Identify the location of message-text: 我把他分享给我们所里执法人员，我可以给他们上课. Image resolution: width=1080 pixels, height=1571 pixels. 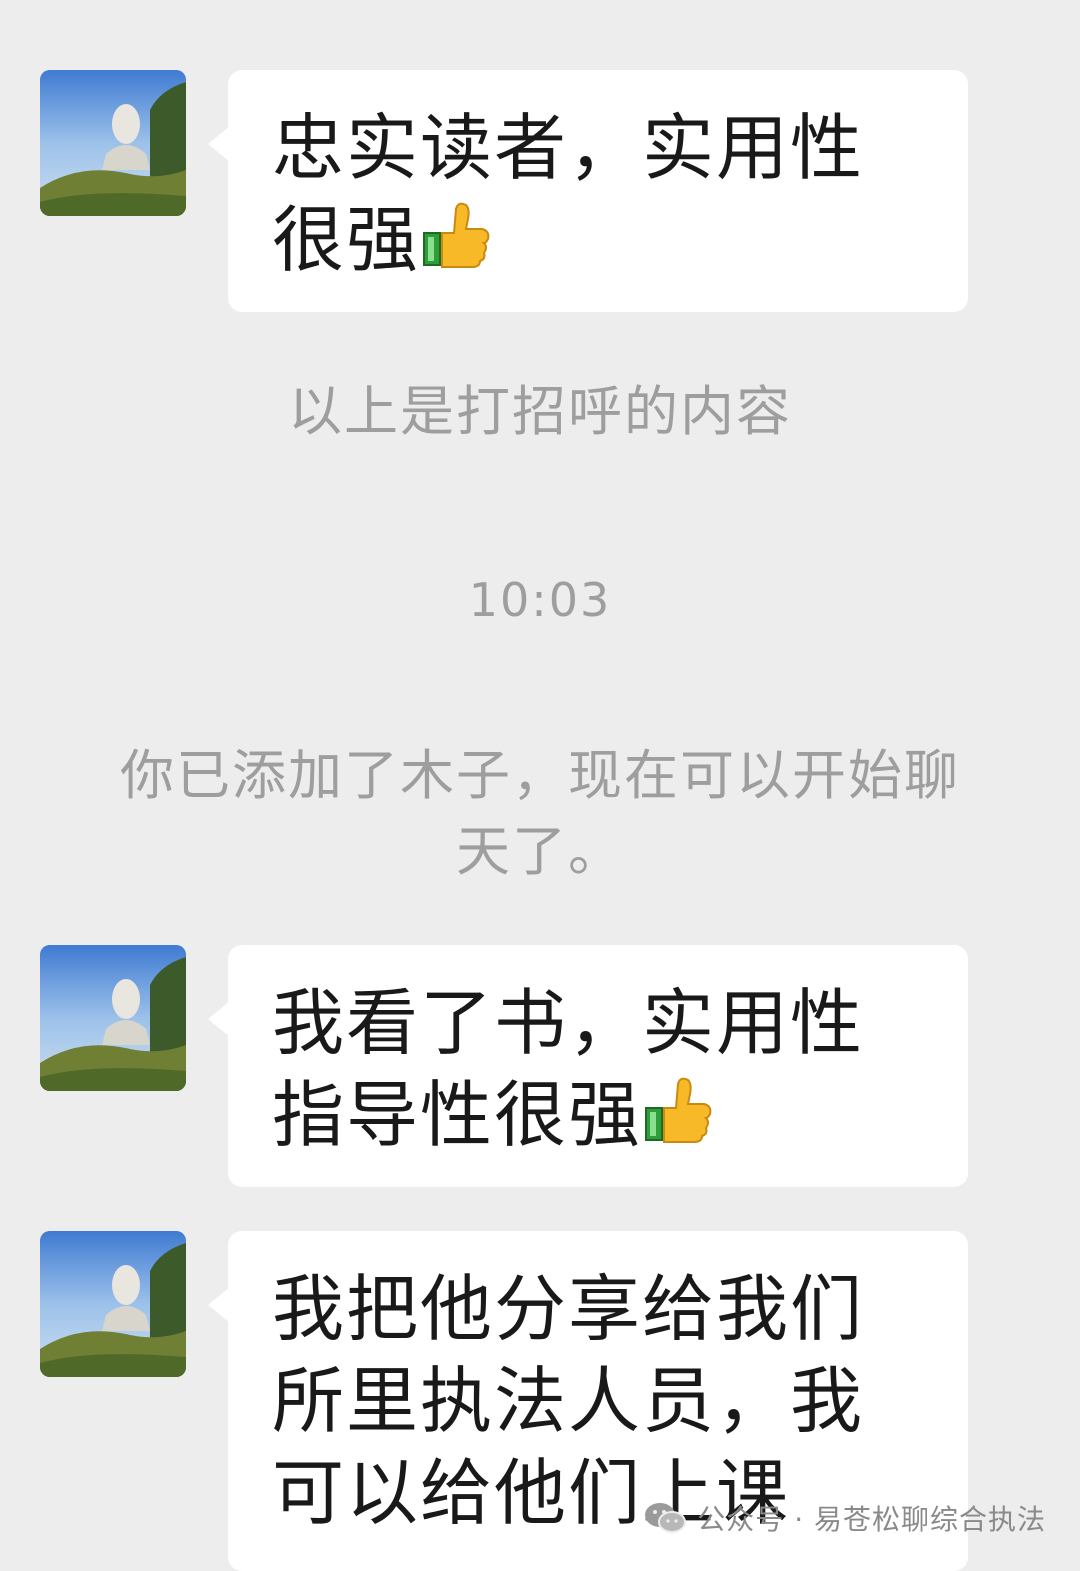
(568, 1401).